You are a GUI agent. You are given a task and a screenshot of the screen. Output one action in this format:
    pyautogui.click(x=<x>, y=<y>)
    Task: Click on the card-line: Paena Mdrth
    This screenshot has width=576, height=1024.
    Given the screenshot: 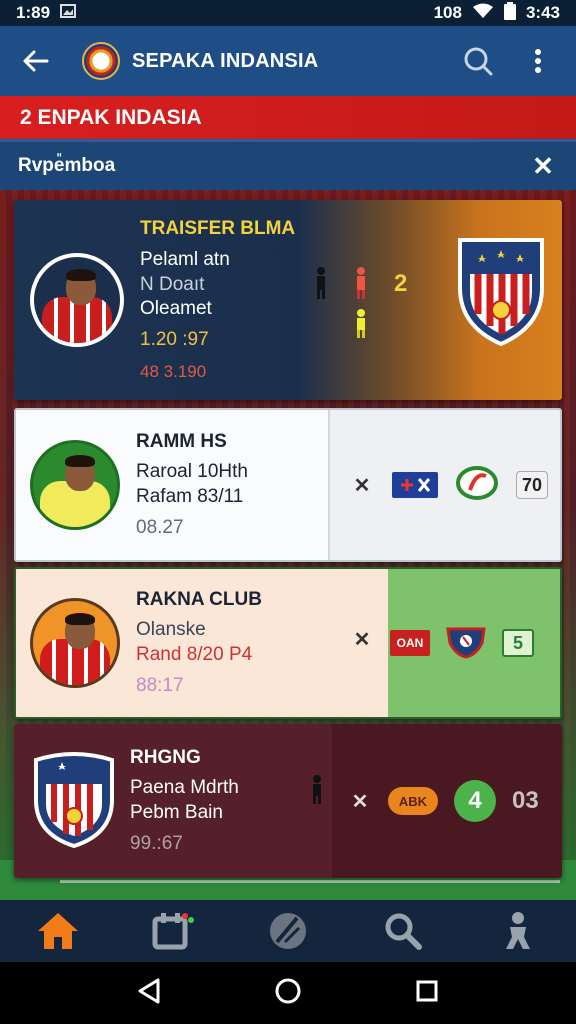 What is the action you would take?
    pyautogui.click(x=184, y=788)
    